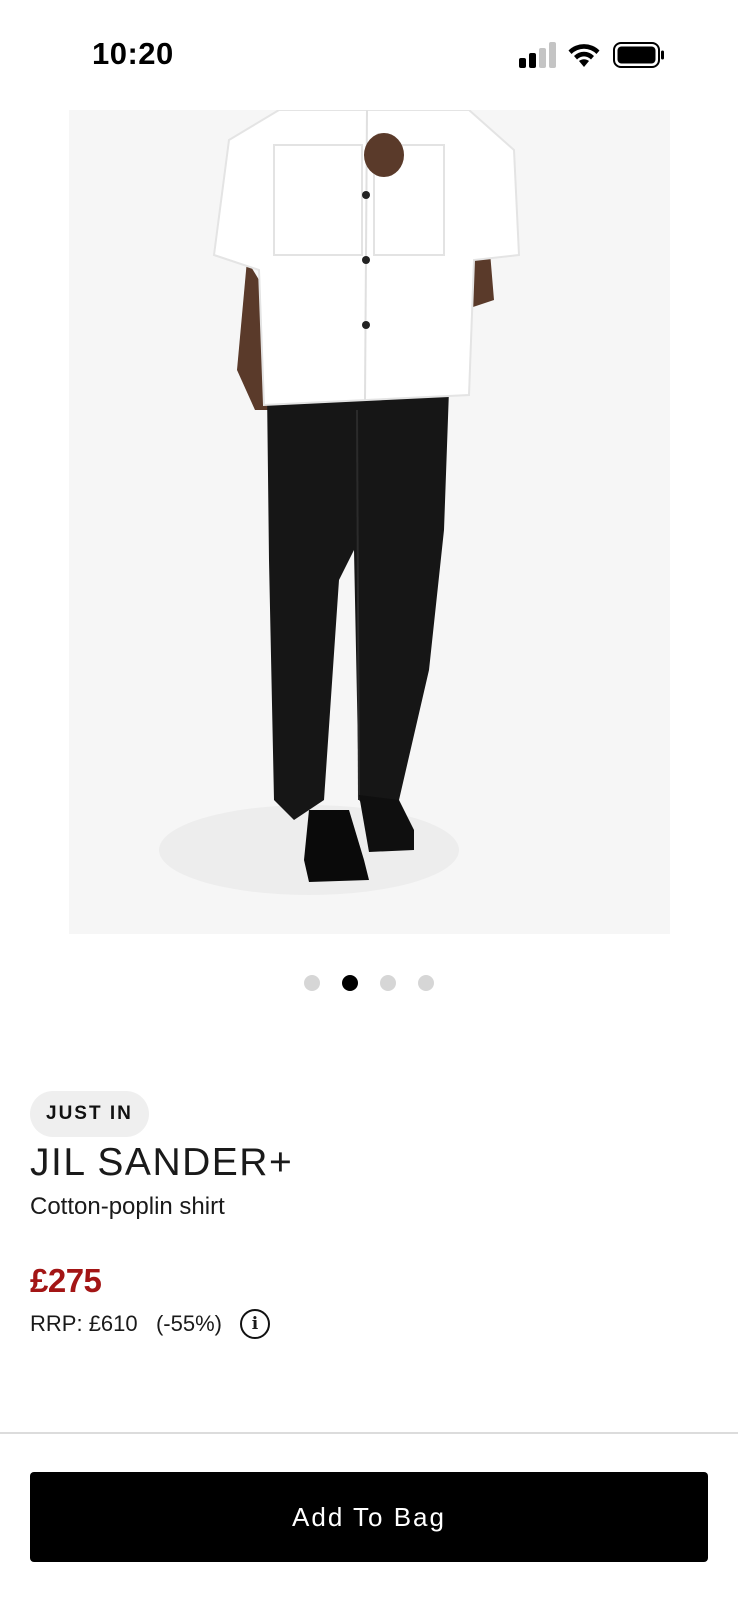 Image resolution: width=738 pixels, height=1600 pixels. Describe the element at coordinates (66, 1280) in the screenshot. I see `sale-price: £275` at that location.